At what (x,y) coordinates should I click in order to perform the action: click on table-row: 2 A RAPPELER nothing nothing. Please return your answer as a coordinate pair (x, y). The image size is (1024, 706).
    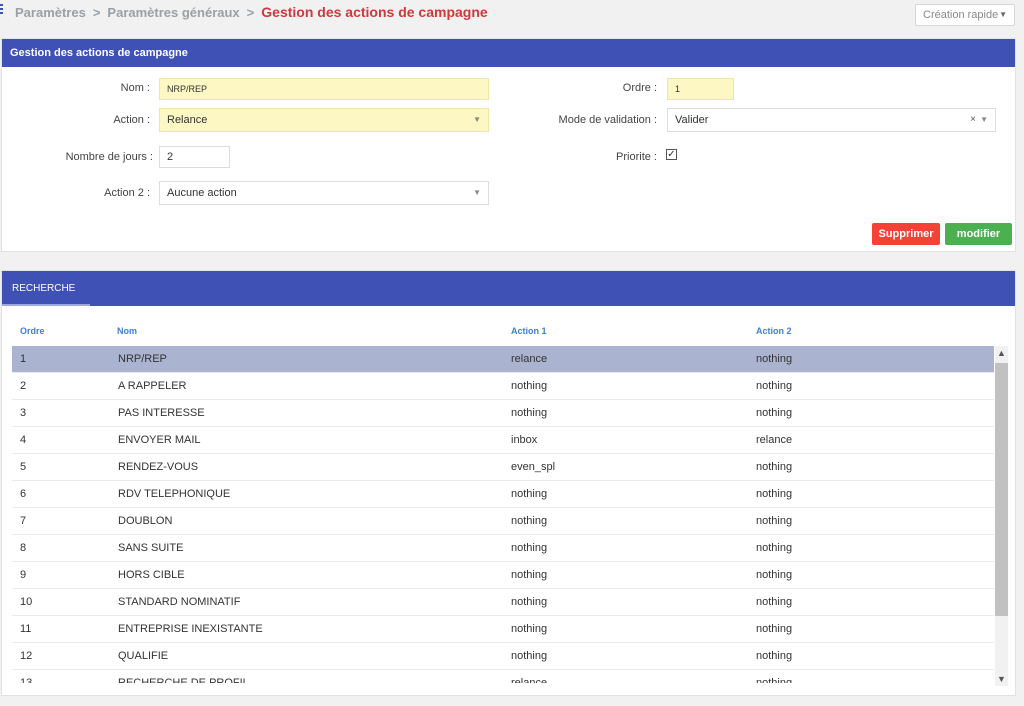
    Looking at the image, I should click on (503, 386).